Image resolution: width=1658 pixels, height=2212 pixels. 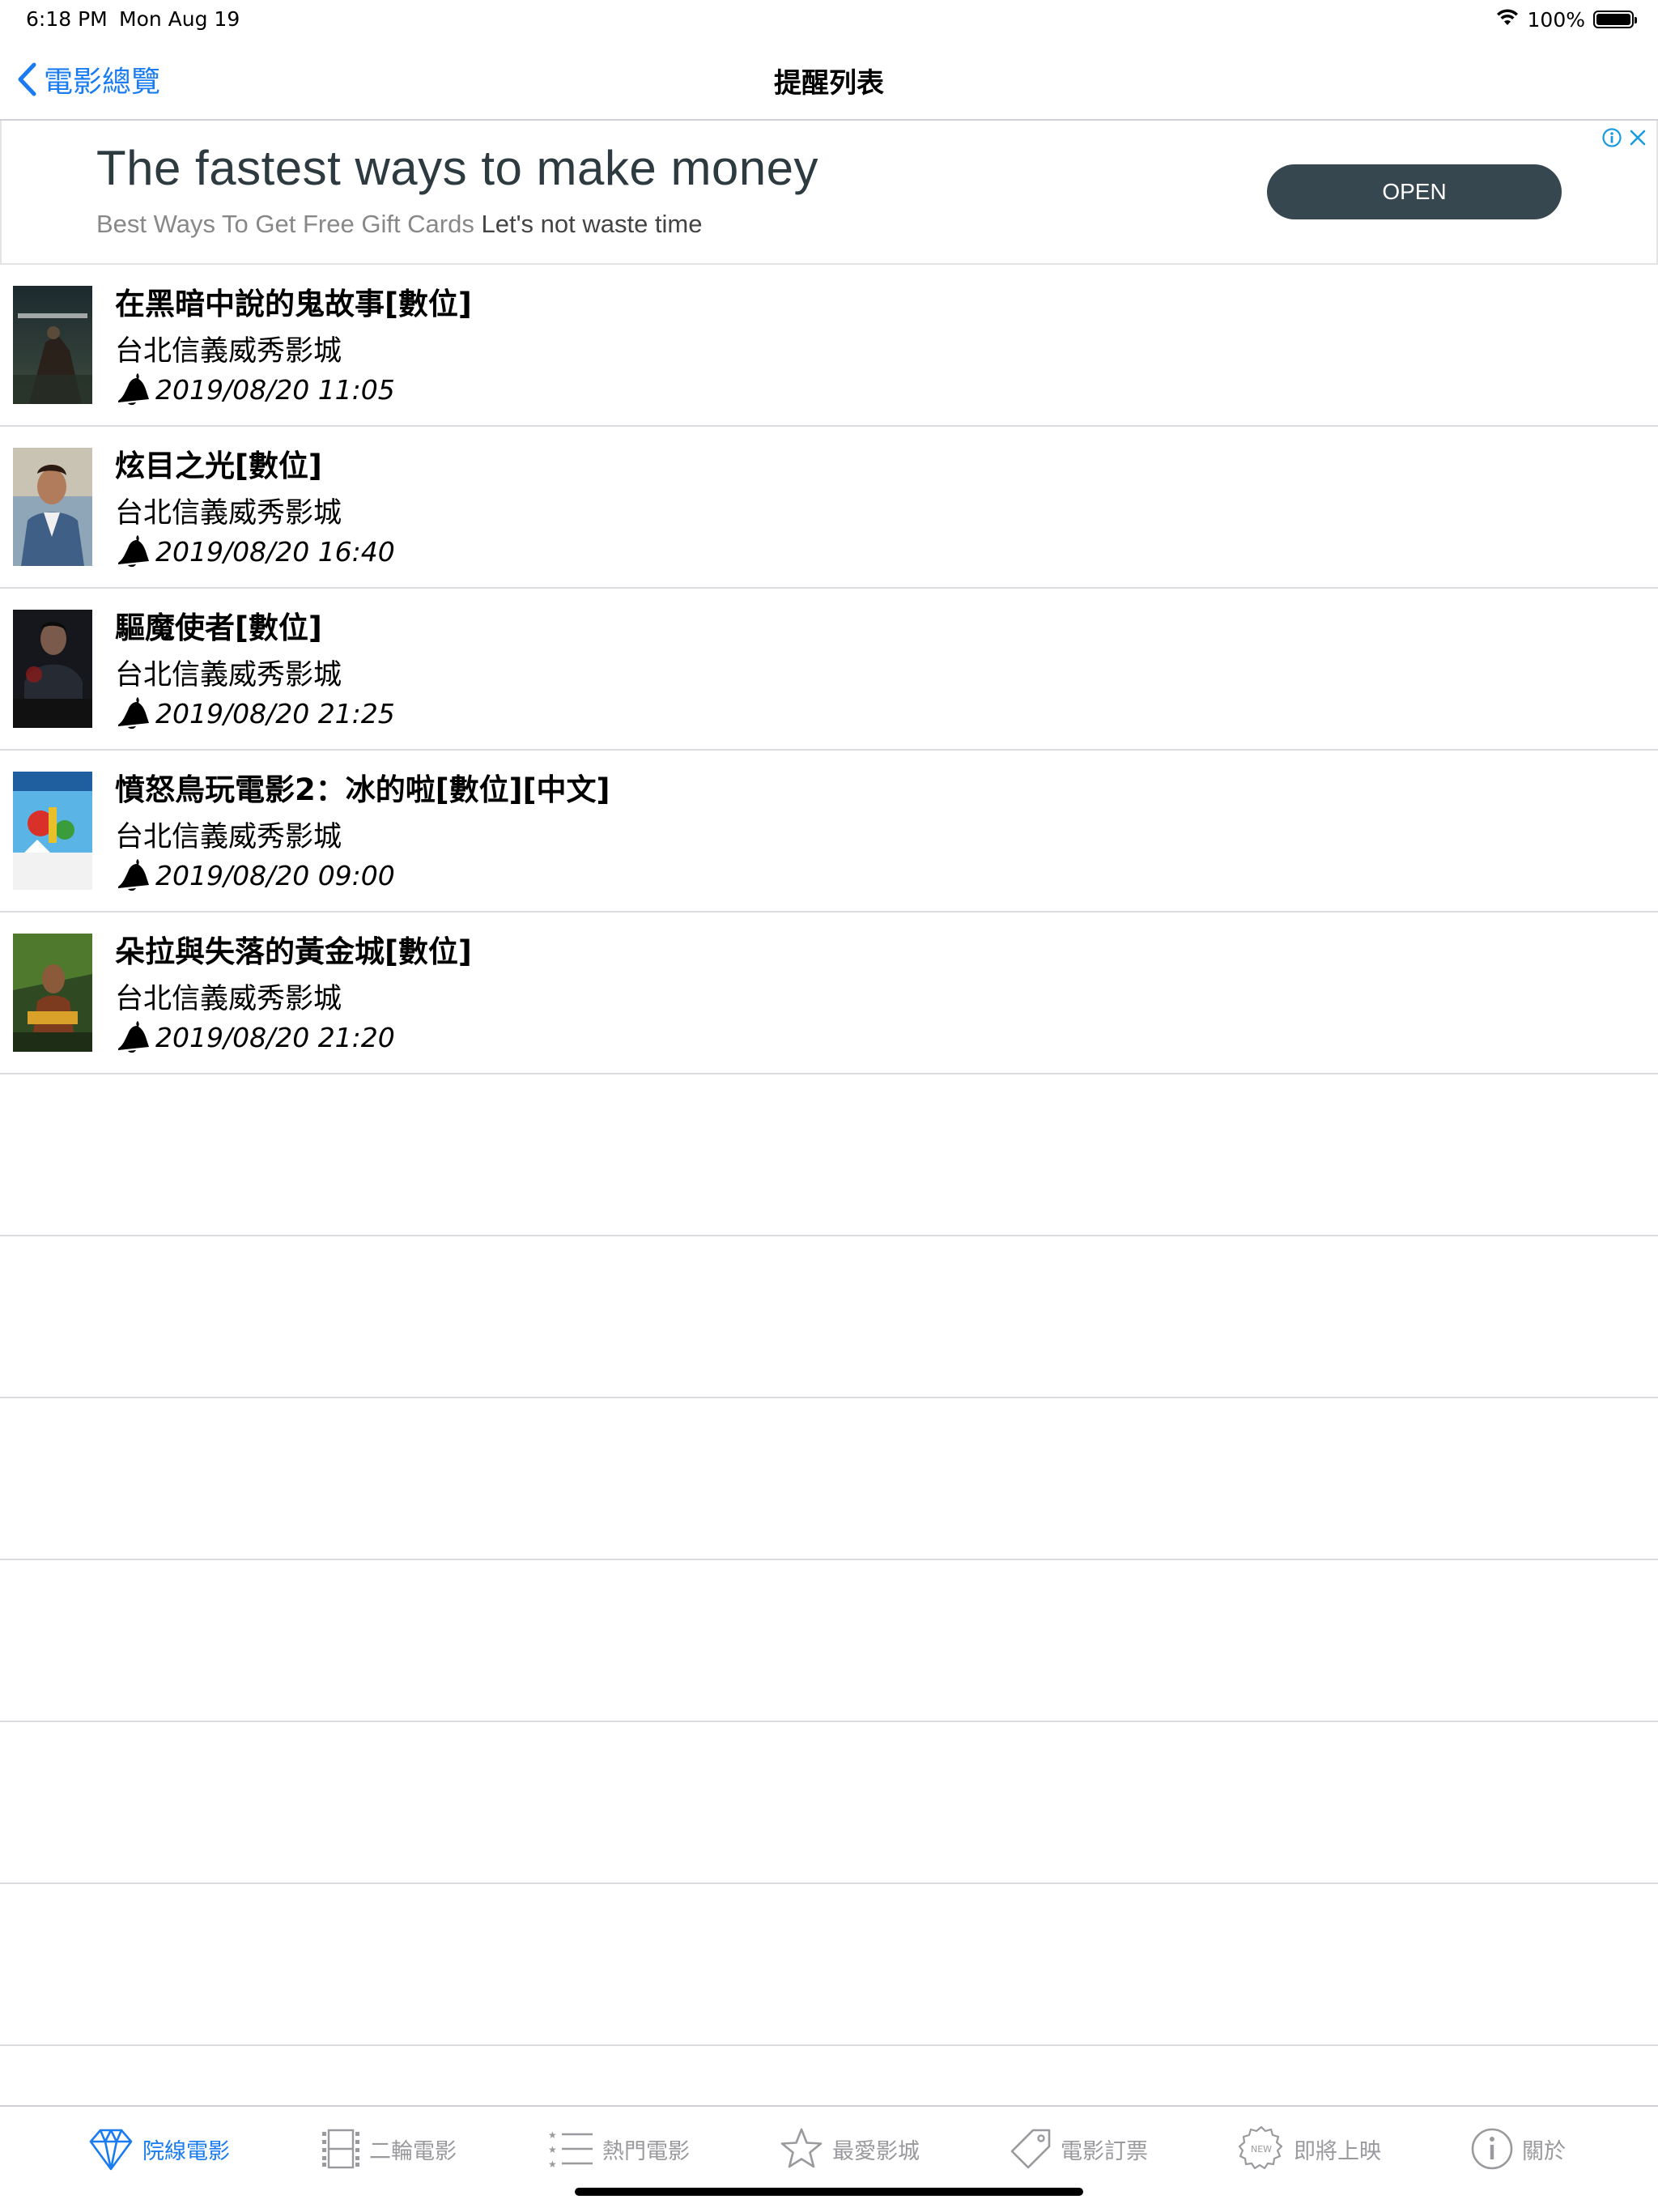 I want to click on movie-title: 在黑暗中說的鬼故事[數位], so click(x=293, y=304).